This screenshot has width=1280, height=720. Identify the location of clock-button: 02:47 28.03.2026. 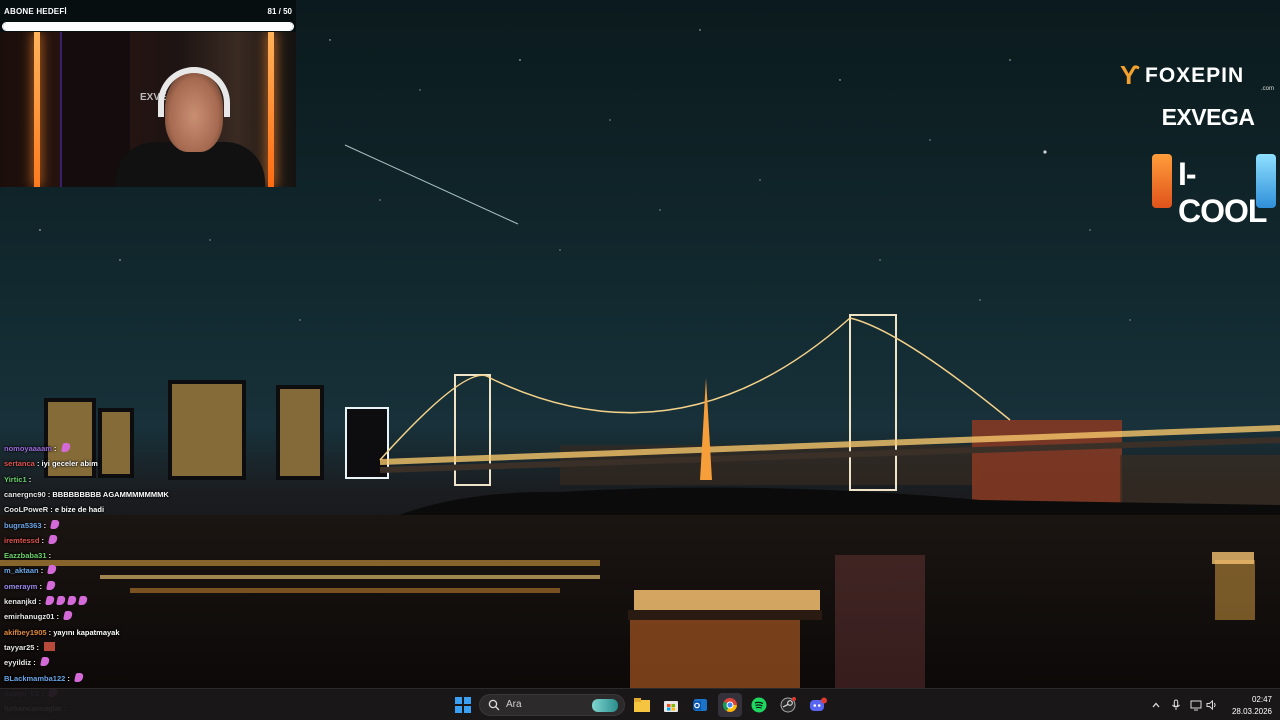
(1249, 705).